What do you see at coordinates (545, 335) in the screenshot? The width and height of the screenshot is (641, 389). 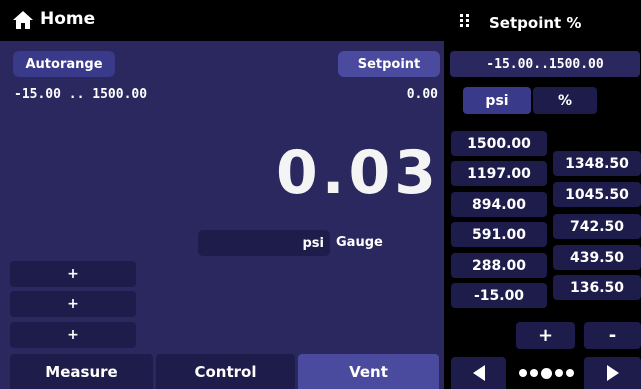 I see `increment-button: +` at bounding box center [545, 335].